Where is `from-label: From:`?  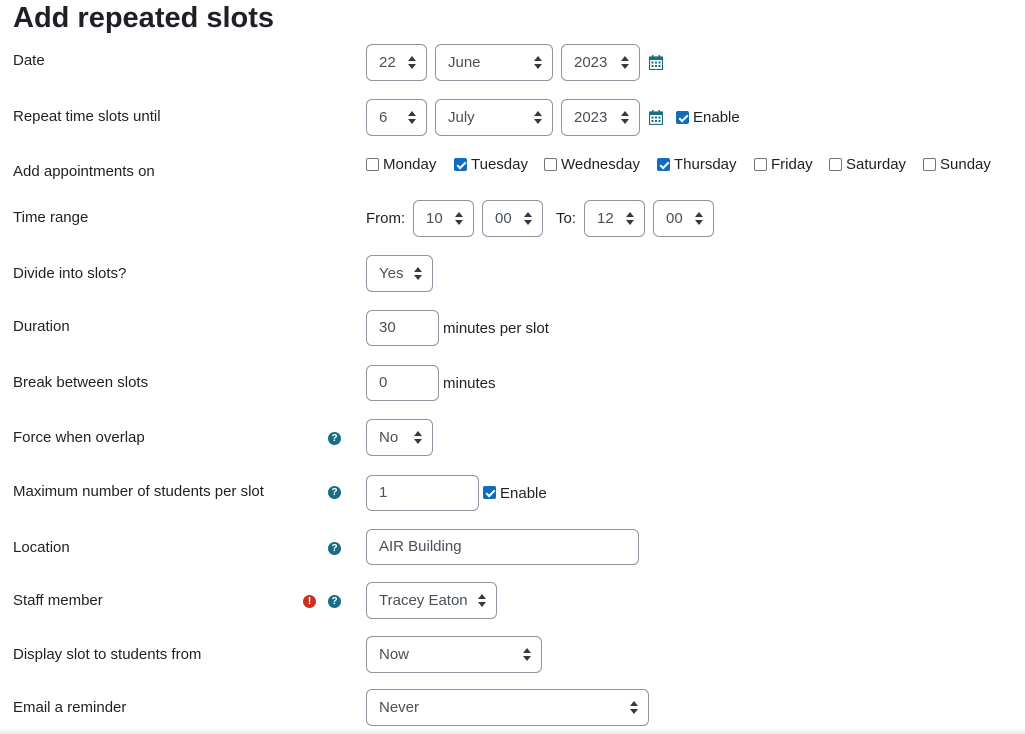
from-label: From: is located at coordinates (386, 218).